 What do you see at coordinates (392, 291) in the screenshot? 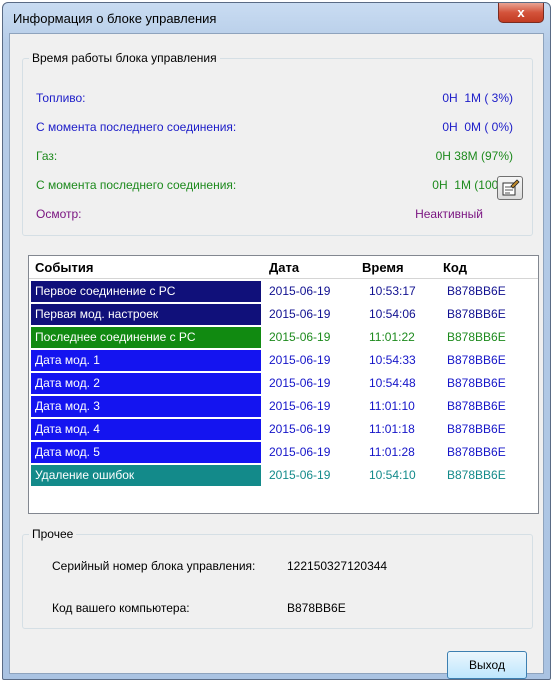
I see `event-time-cell: 10:53:17` at bounding box center [392, 291].